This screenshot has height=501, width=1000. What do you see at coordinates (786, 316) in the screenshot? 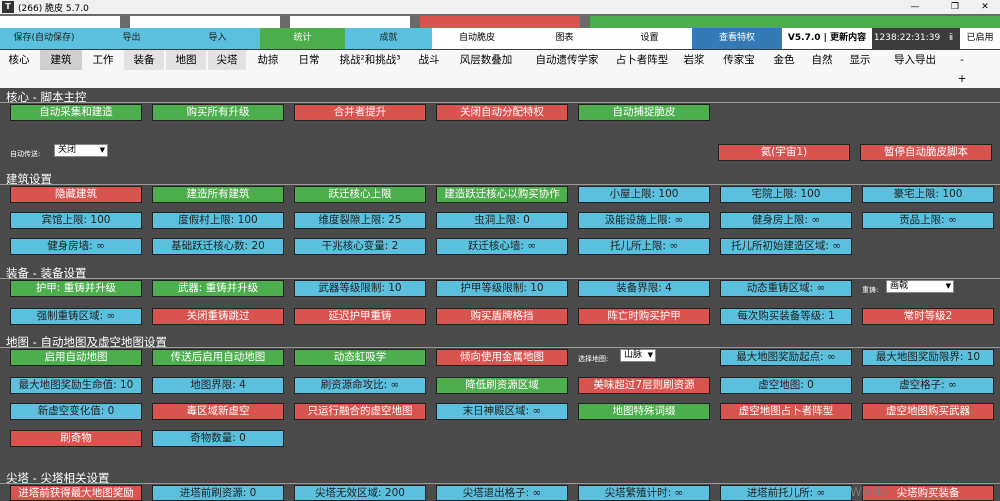
I see `equipment-levels-per-buy-button: 每次购买装备等级: 1` at bounding box center [786, 316].